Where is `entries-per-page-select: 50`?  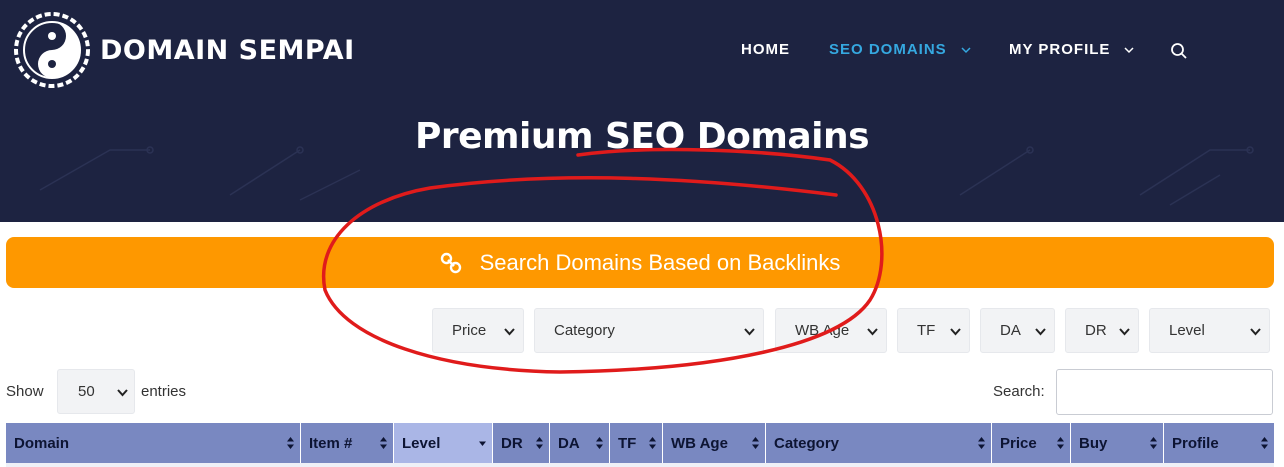
entries-per-page-select: 50 is located at coordinates (96, 391).